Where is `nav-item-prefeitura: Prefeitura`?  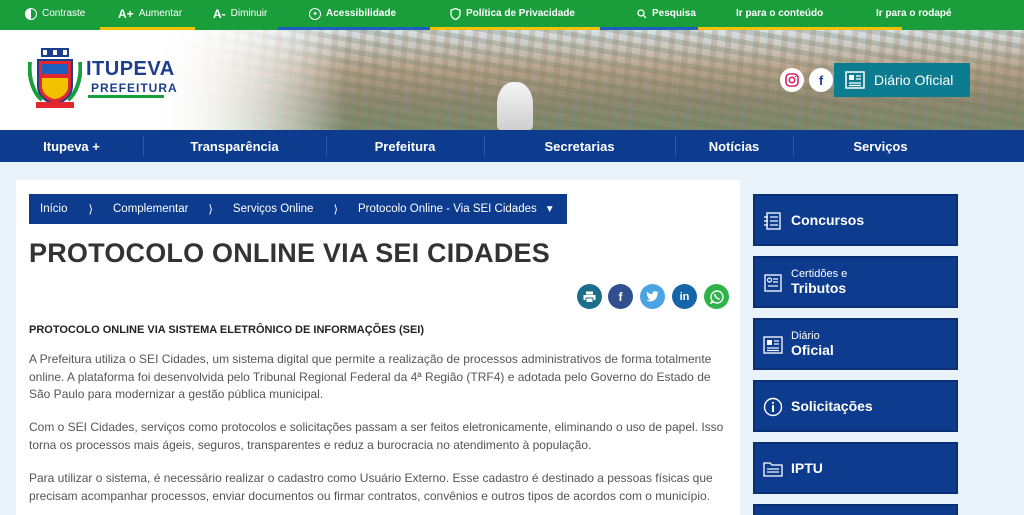 nav-item-prefeitura: Prefeitura is located at coordinates (405, 146).